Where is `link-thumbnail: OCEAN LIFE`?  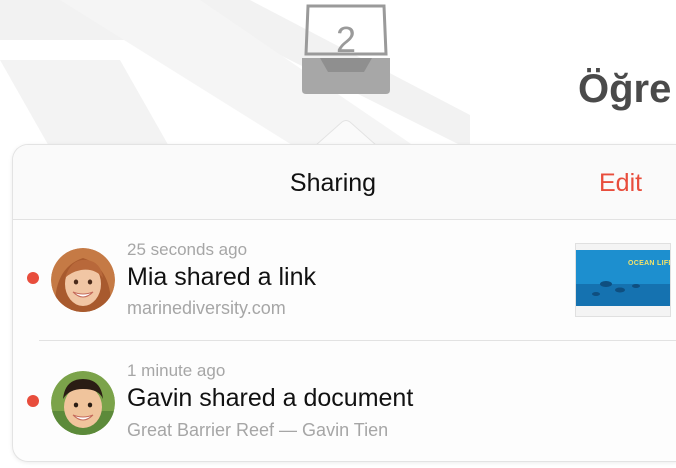 link-thumbnail: OCEAN LIFE is located at coordinates (623, 280).